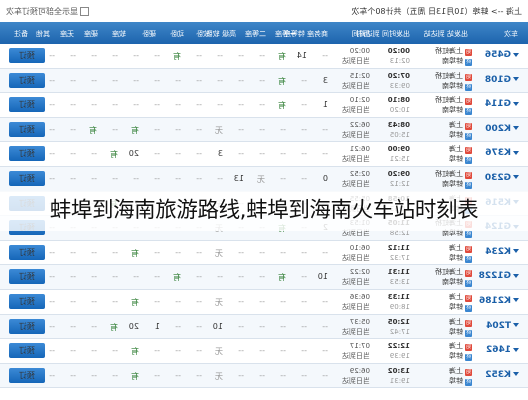 The height and width of the screenshot is (400, 528). What do you see at coordinates (42, 11) in the screenshot?
I see `hide-option-label: 显示全部可预订车次` at bounding box center [42, 11].